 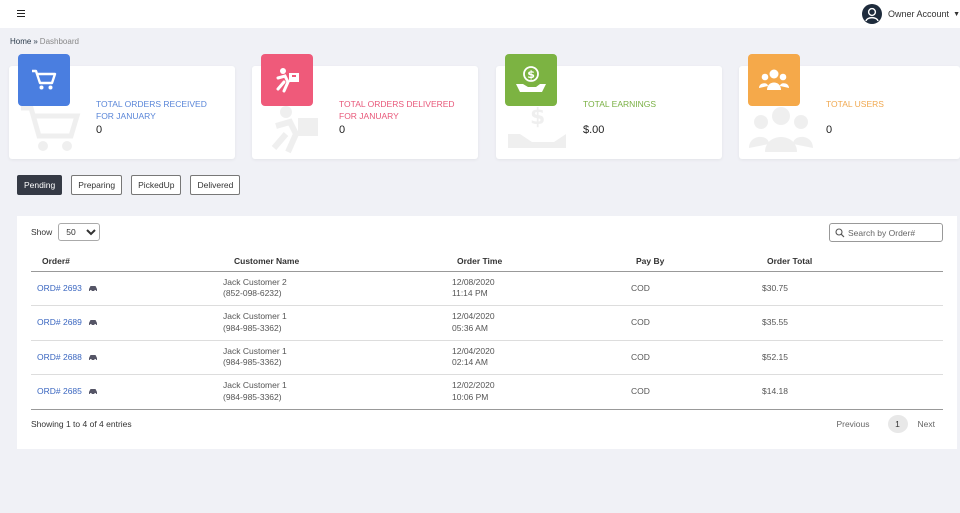 I want to click on search-box, so click(x=886, y=232).